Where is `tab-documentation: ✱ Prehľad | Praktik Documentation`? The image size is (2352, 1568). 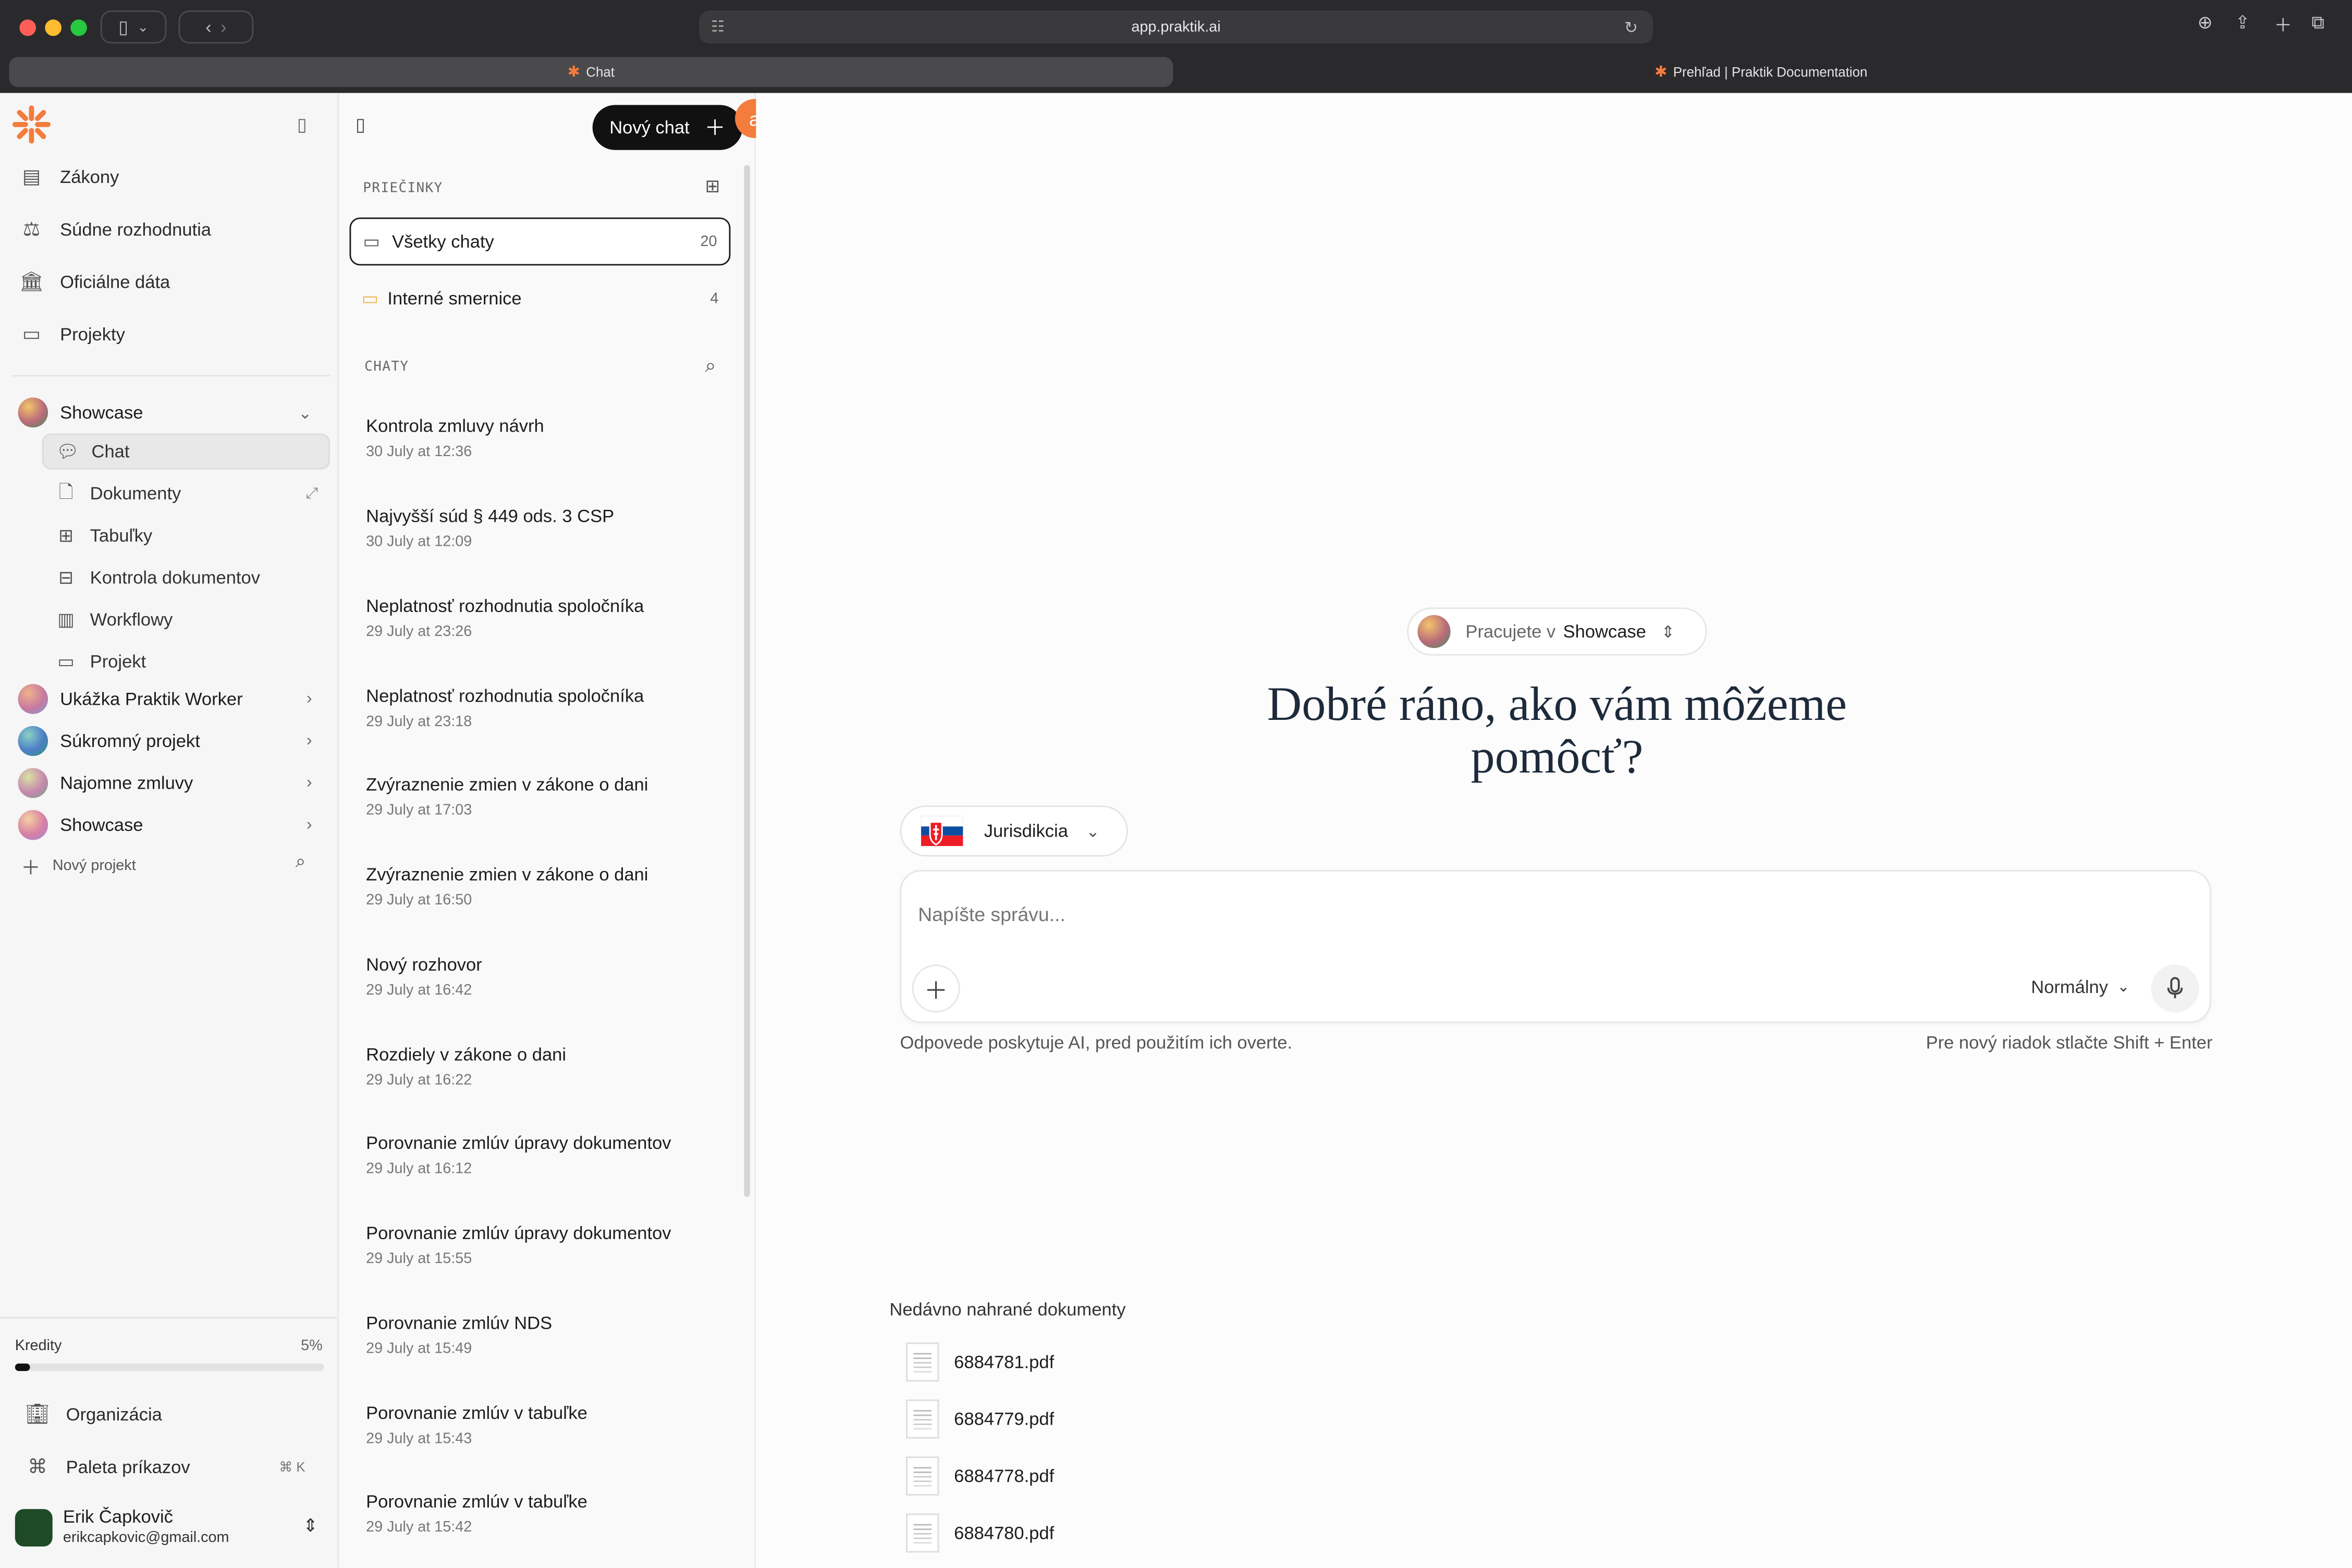
tab-documentation: ✱ Prehľad | Praktik Documentation is located at coordinates (1761, 72).